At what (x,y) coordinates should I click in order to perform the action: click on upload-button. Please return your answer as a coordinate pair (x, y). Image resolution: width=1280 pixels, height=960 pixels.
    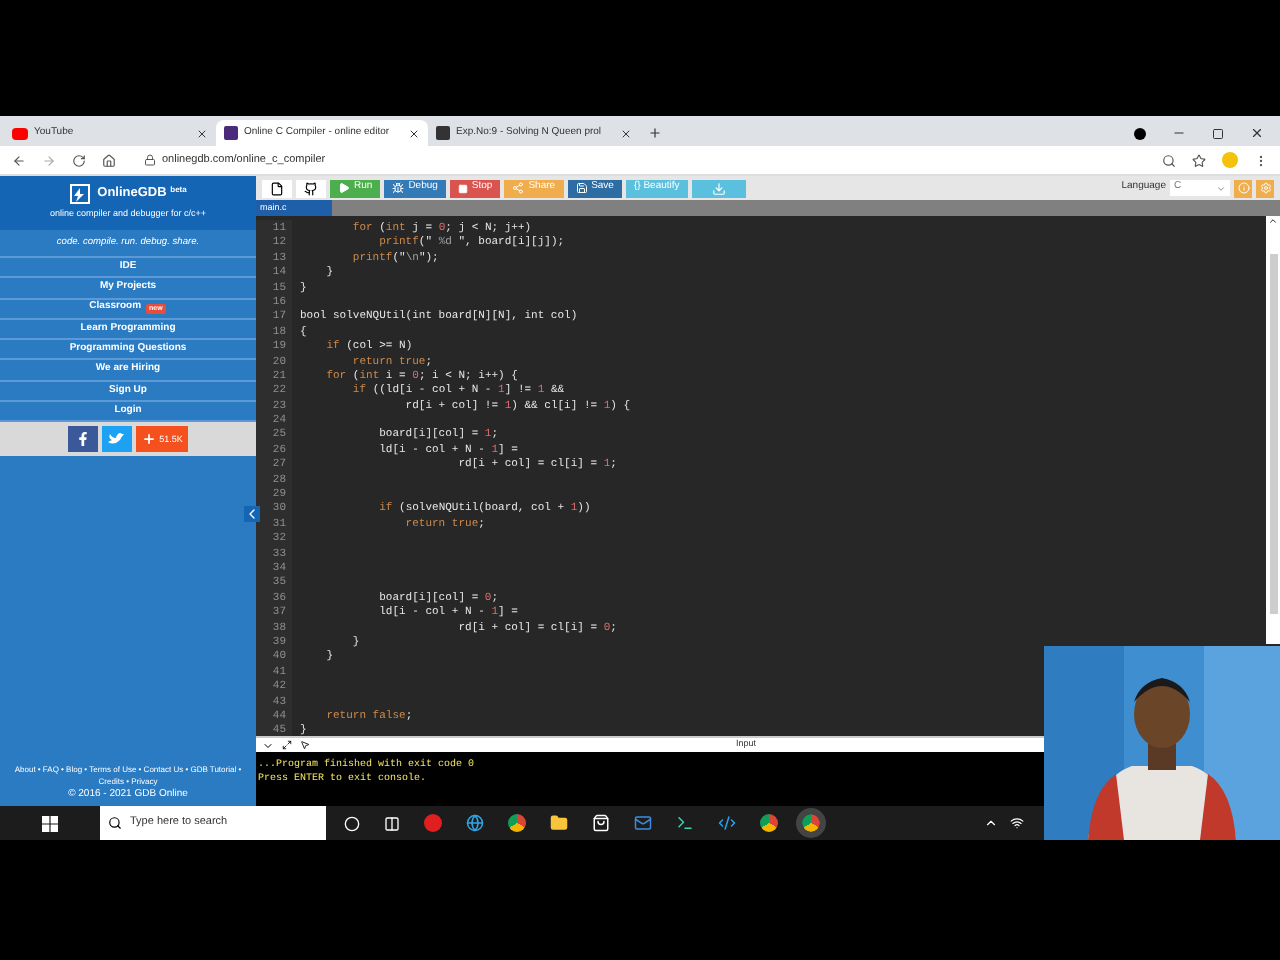
    Looking at the image, I should click on (311, 188).